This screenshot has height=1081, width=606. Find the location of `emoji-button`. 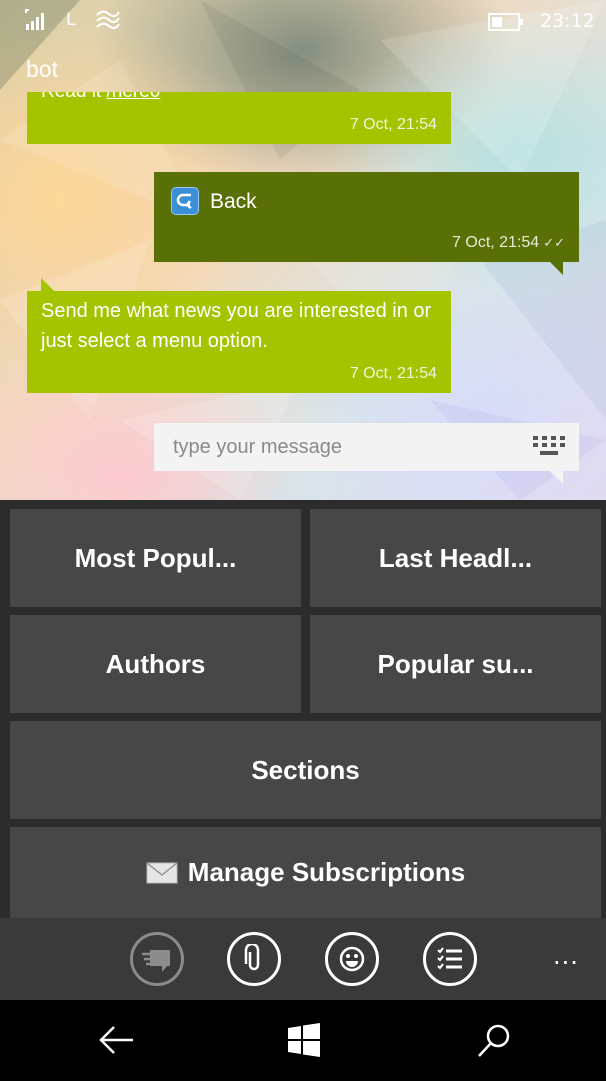

emoji-button is located at coordinates (352, 959).